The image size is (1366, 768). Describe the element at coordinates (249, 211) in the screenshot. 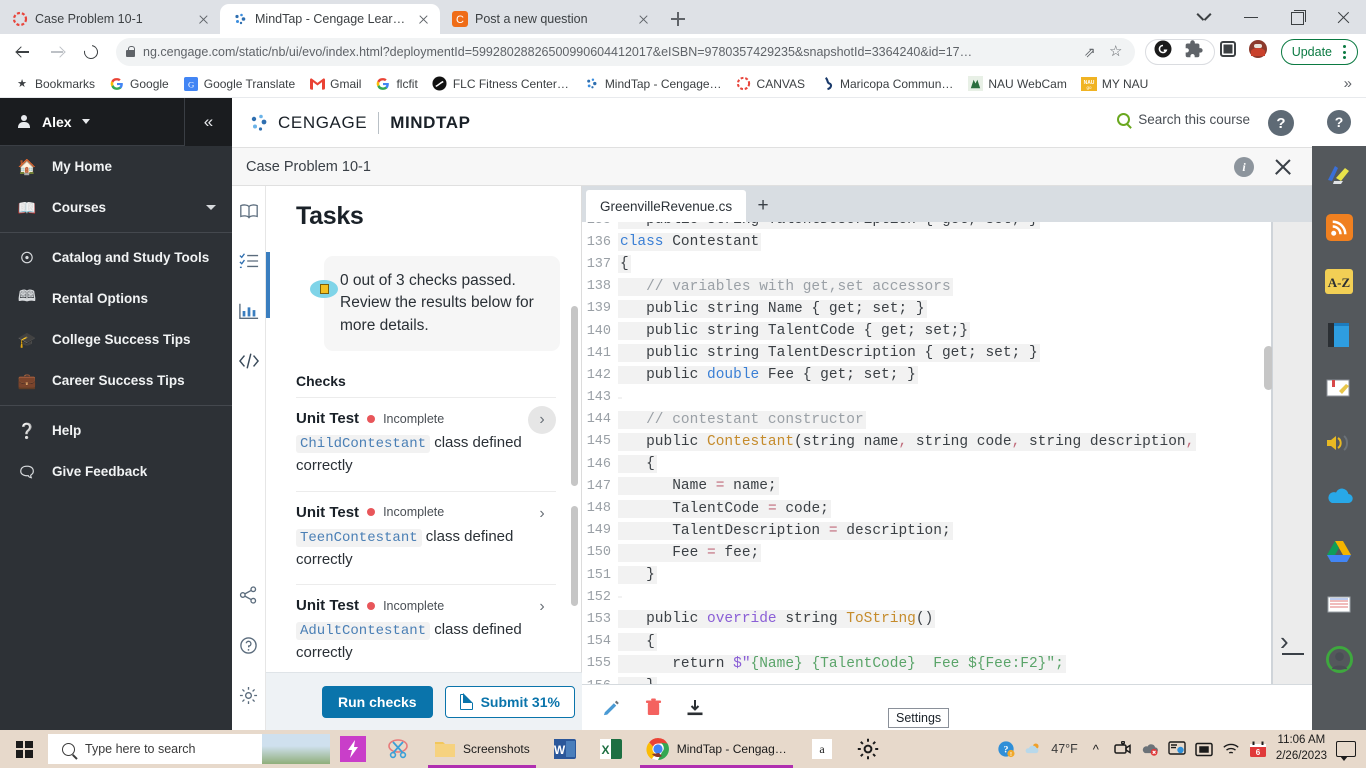

I see `ebook-icon` at that location.